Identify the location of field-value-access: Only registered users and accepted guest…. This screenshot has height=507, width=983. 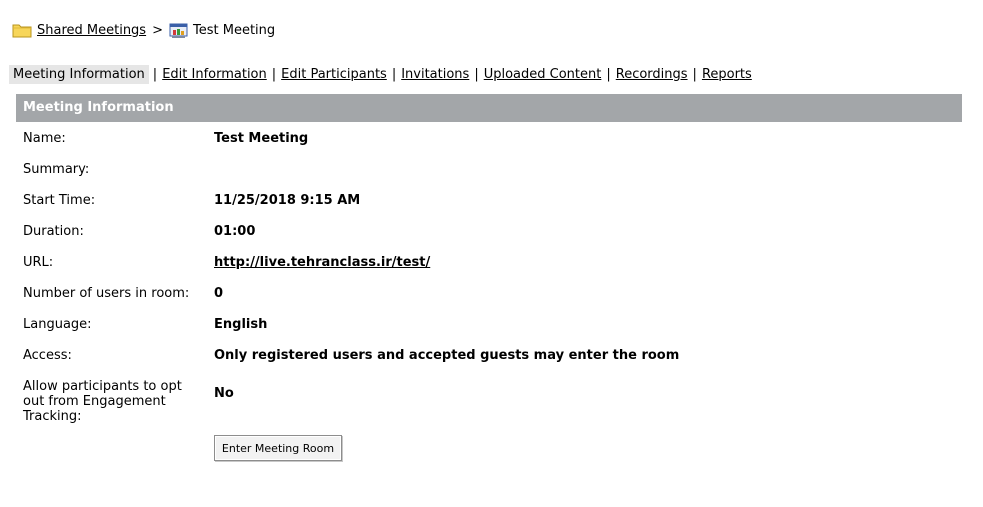
(447, 355).